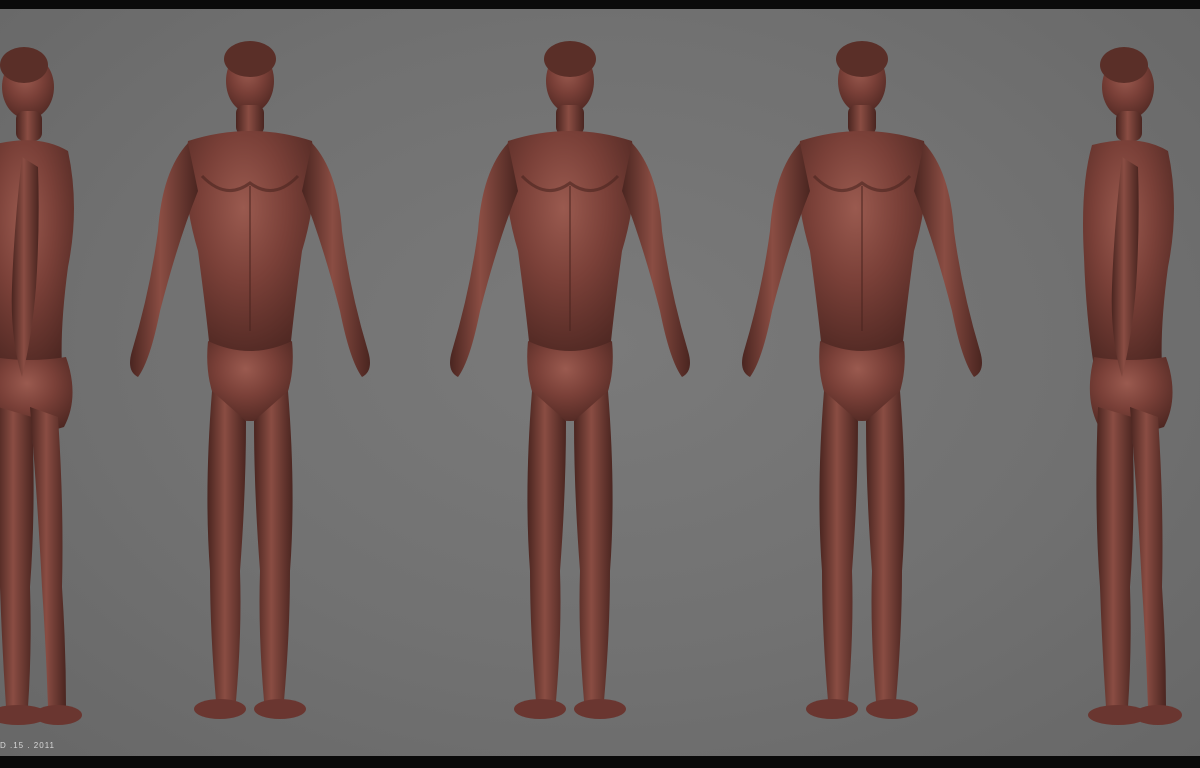 The width and height of the screenshot is (1200, 768). What do you see at coordinates (27, 745) in the screenshot?
I see `date-caption: D .15 . 2011` at bounding box center [27, 745].